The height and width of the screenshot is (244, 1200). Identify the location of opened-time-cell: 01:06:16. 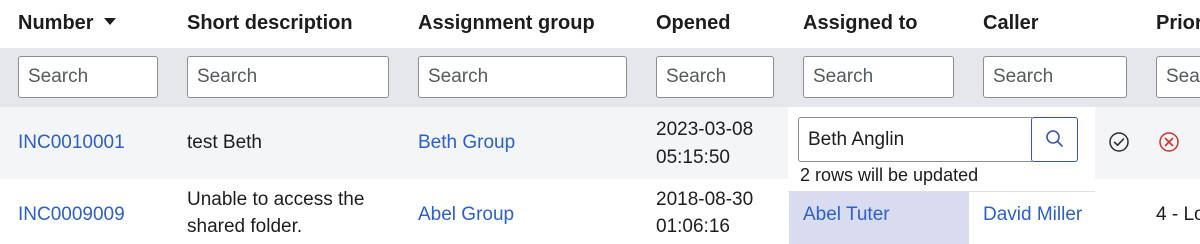
(693, 226).